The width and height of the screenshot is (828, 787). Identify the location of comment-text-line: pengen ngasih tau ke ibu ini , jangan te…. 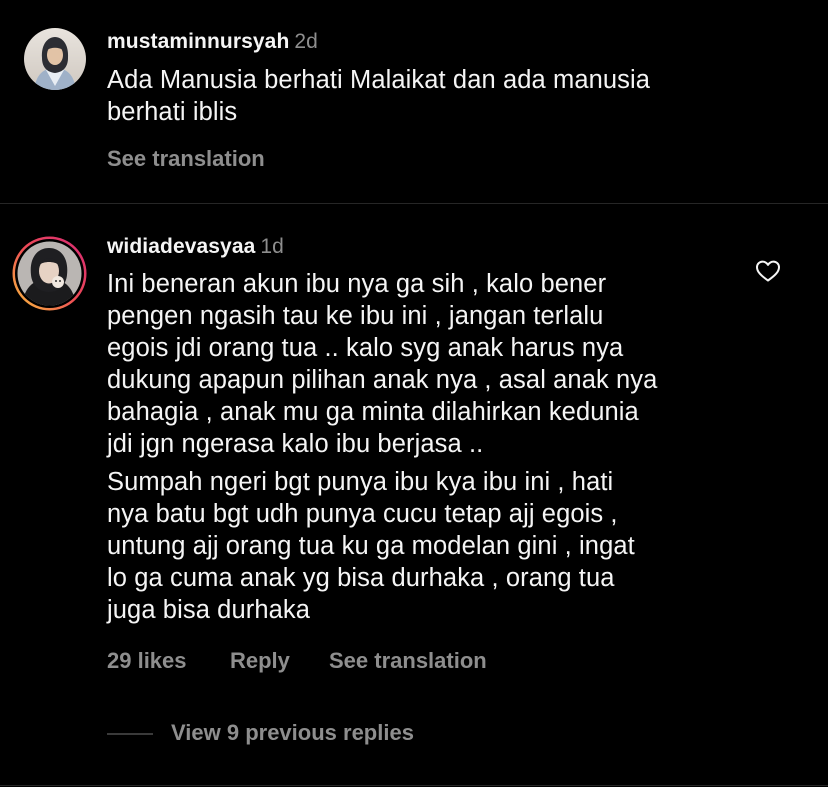
(355, 316).